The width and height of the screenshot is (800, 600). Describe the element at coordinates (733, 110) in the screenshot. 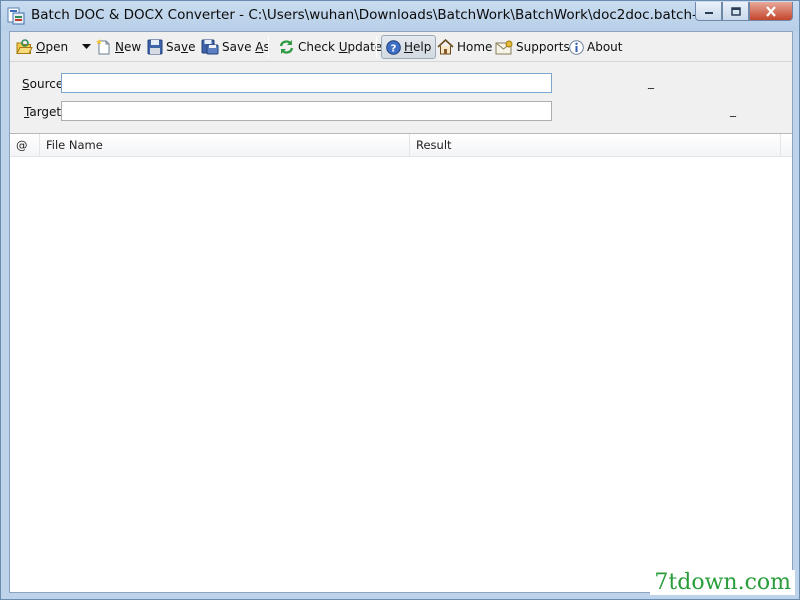

I see `target-browse-button: _` at that location.